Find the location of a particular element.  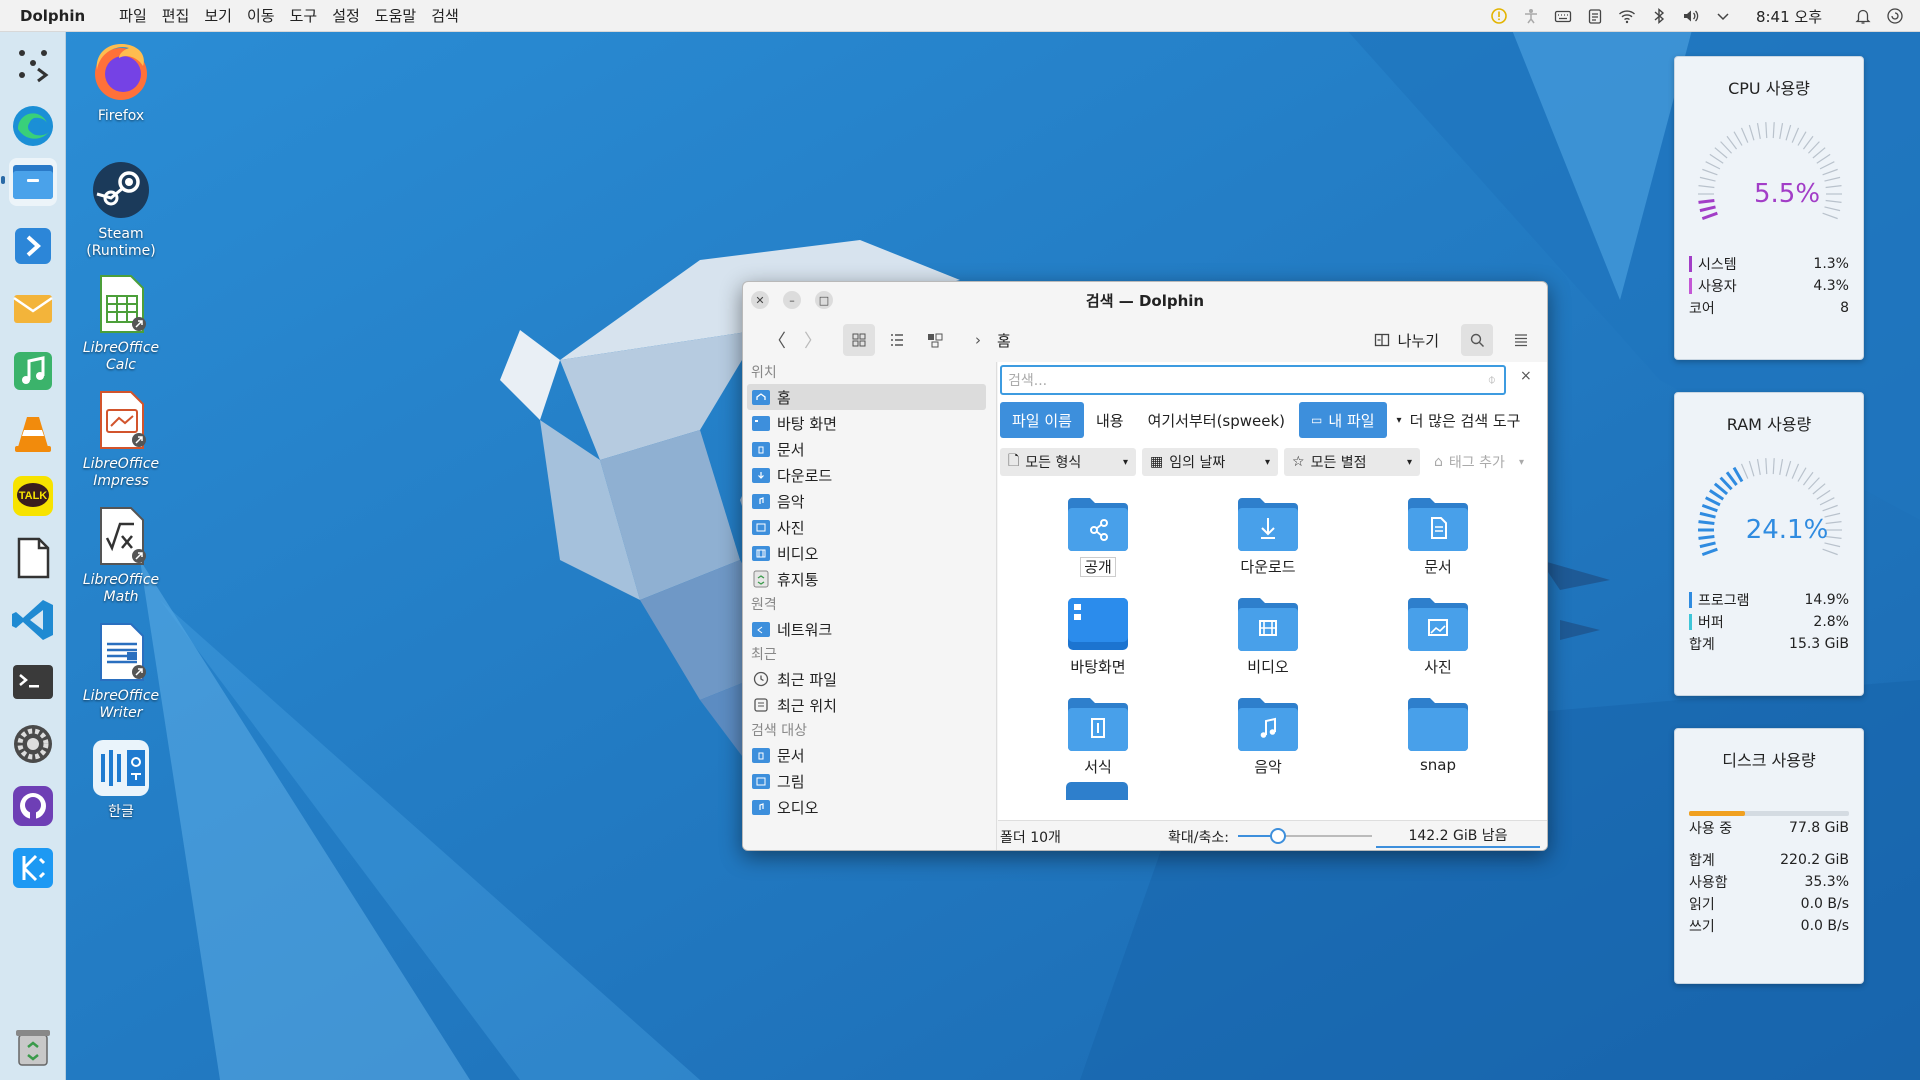

dock-kakaotalk: TALK is located at coordinates (33, 496).